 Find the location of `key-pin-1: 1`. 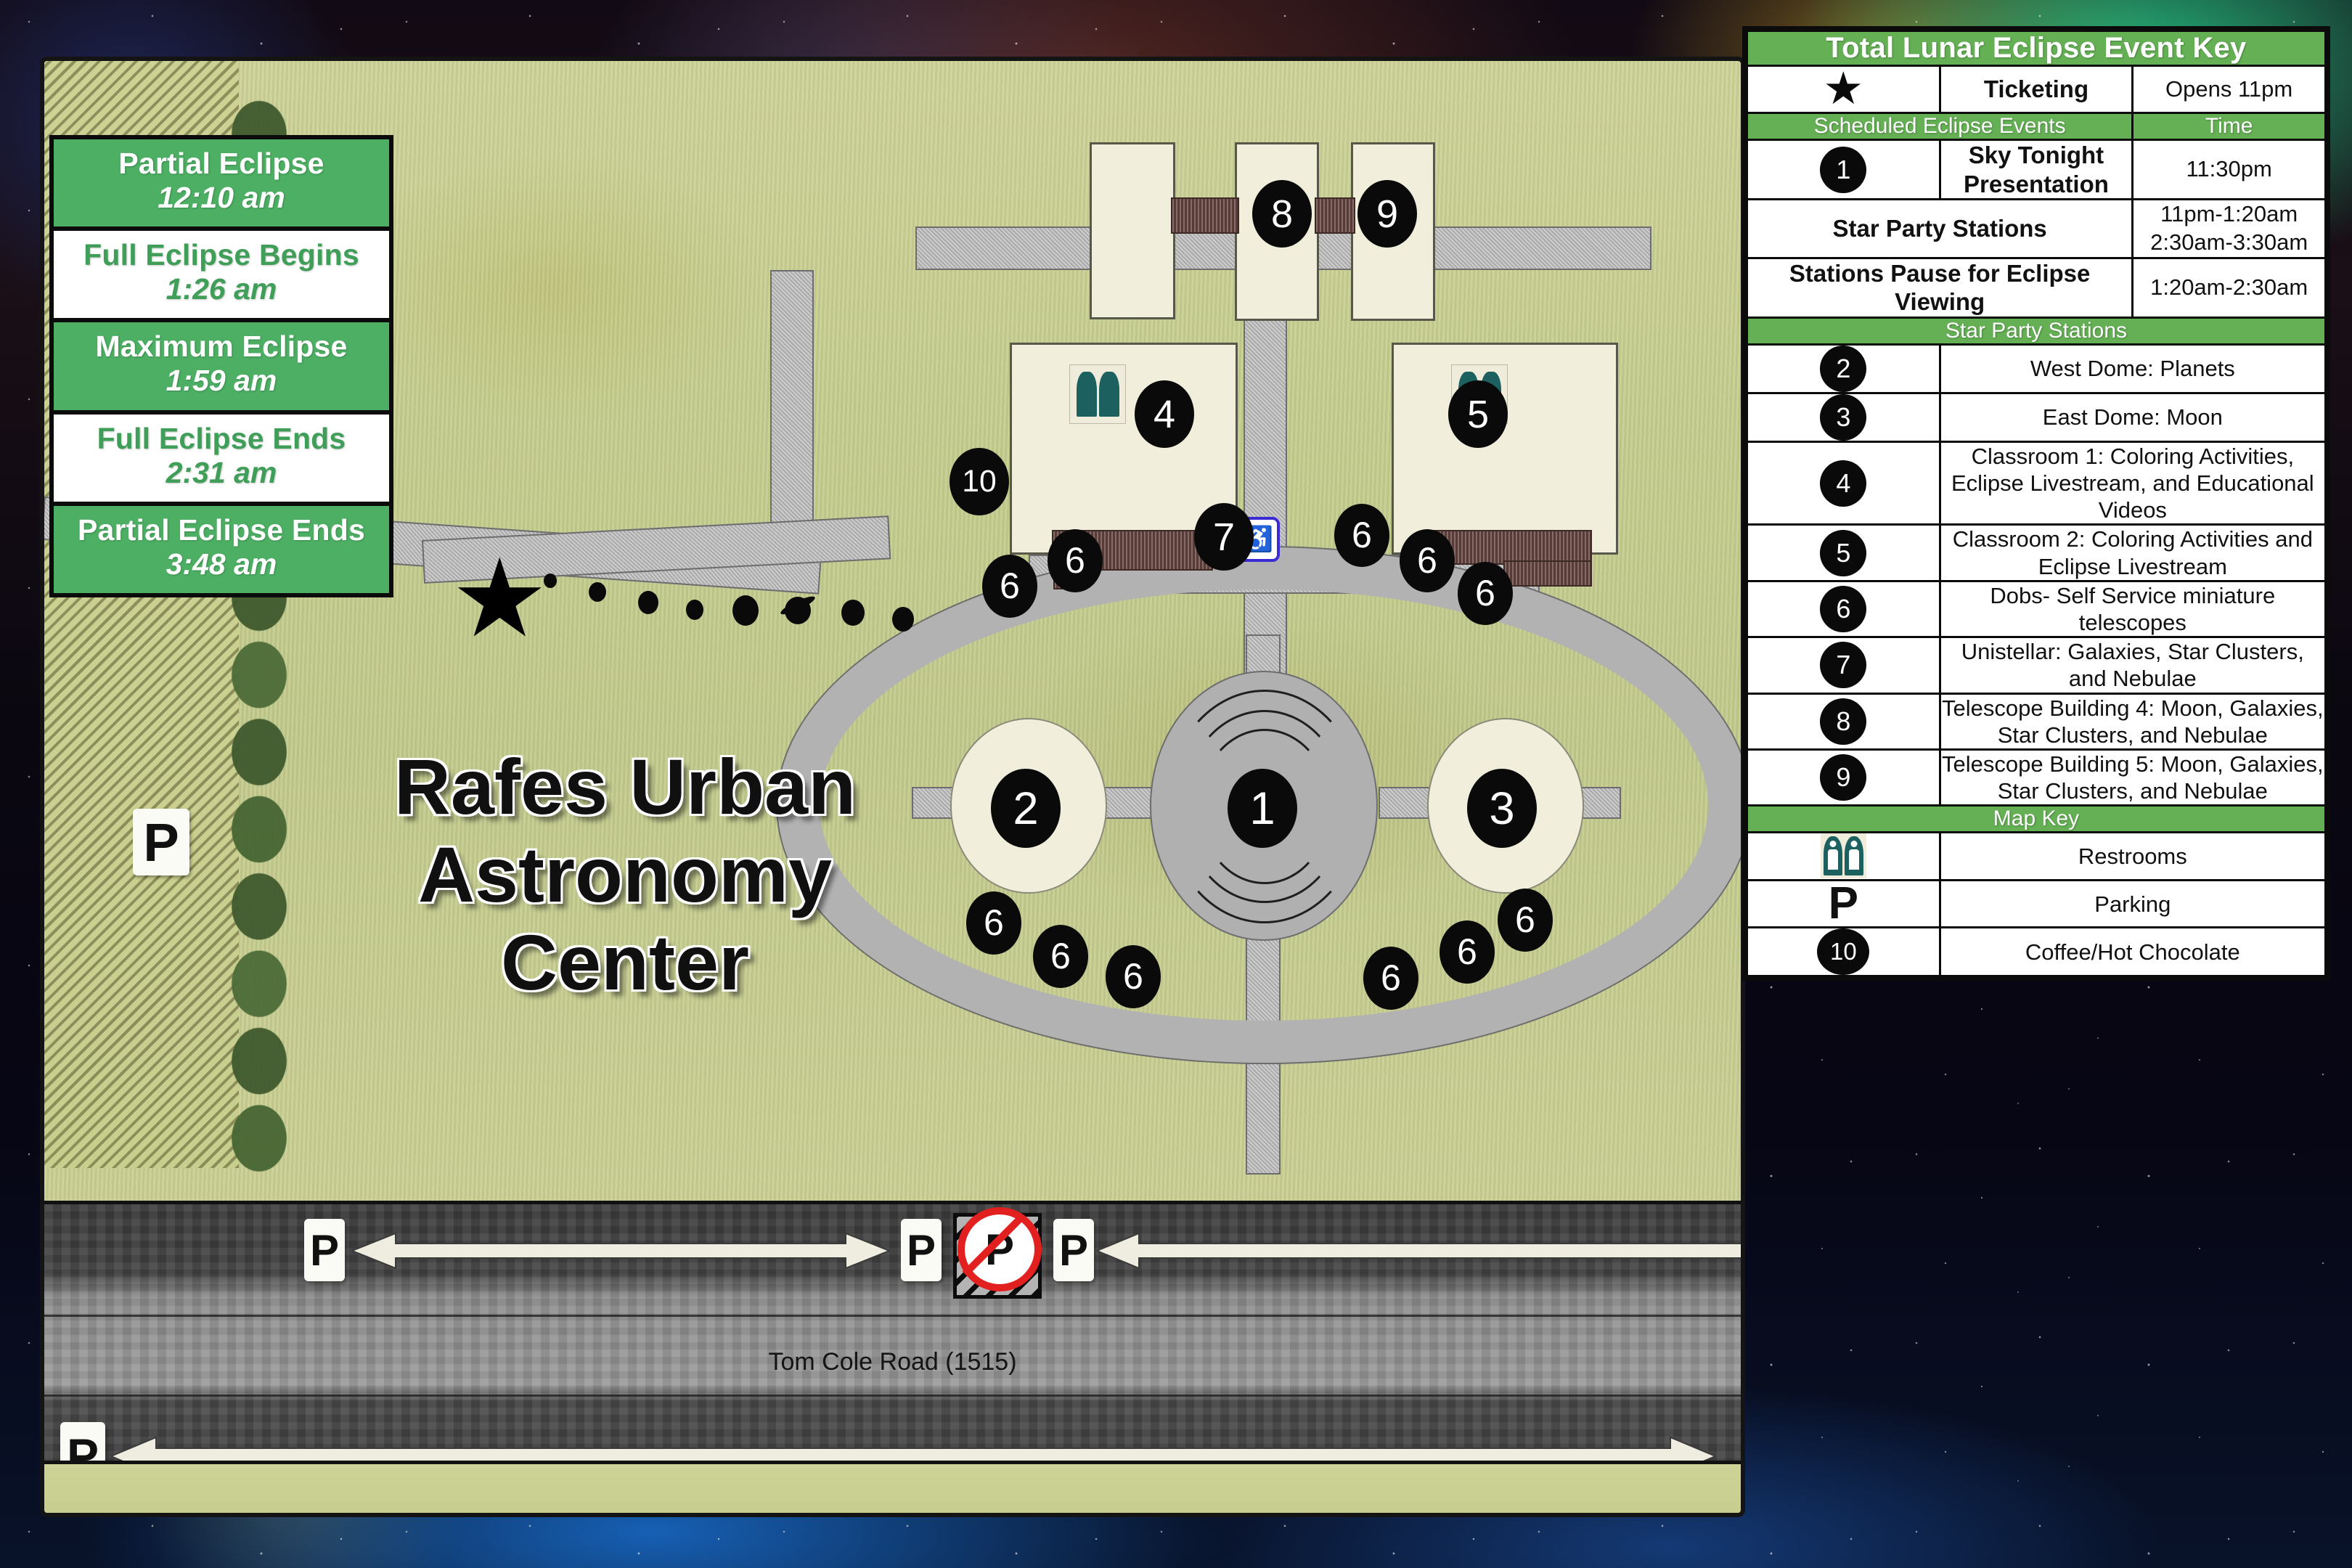

key-pin-1: 1 is located at coordinates (1844, 169).